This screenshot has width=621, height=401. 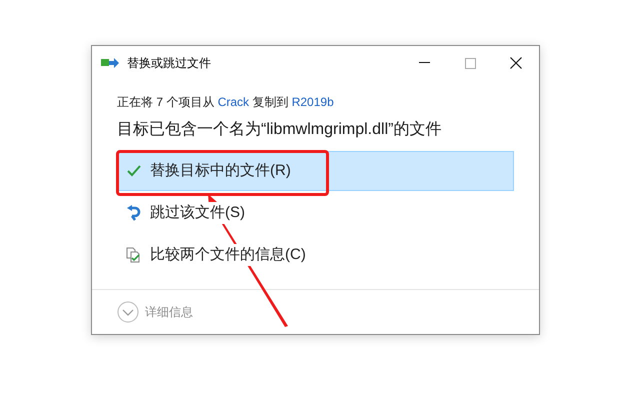 What do you see at coordinates (315, 213) in the screenshot?
I see `option-button: 跳过该文件(S)` at bounding box center [315, 213].